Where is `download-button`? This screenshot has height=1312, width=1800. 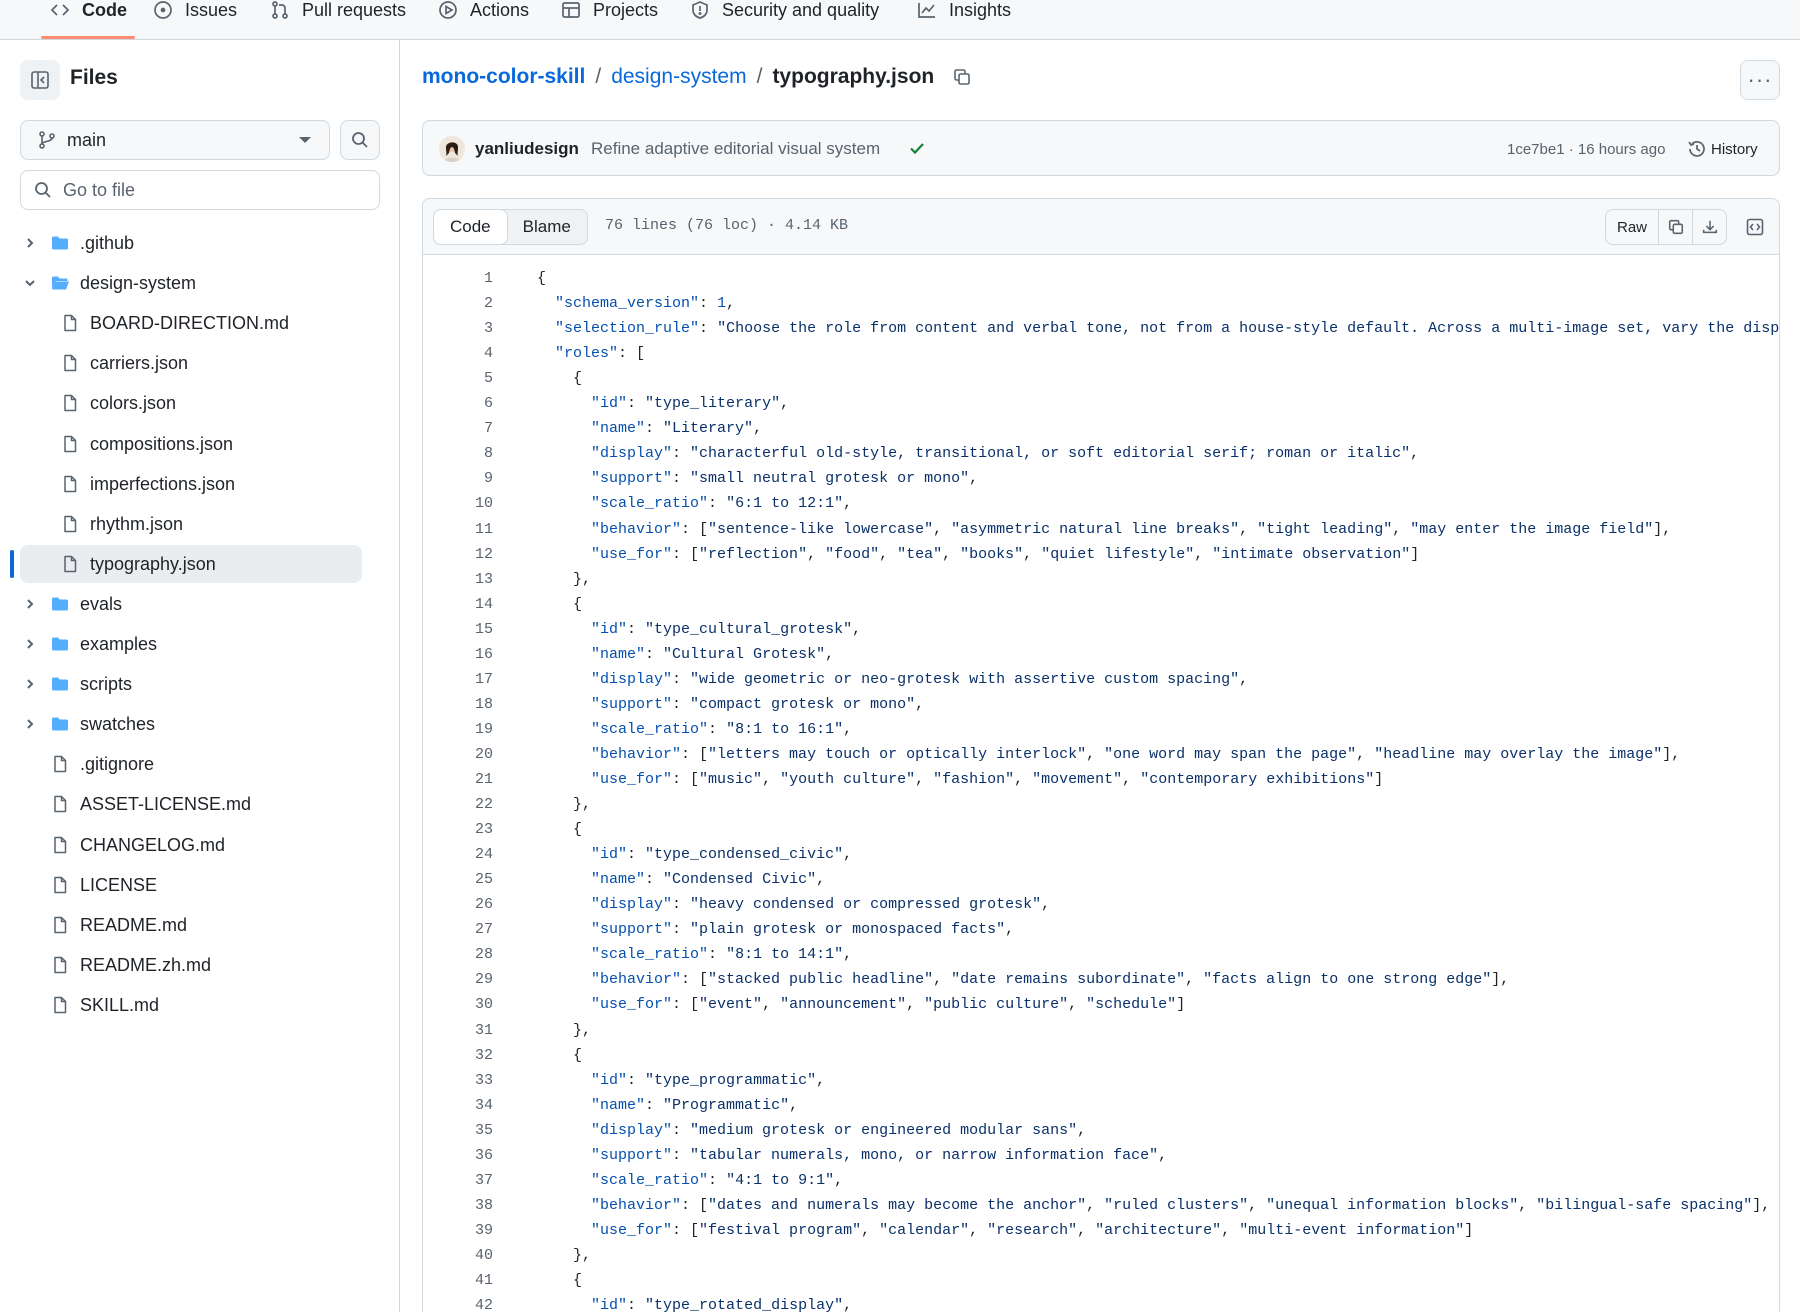
download-button is located at coordinates (1709, 227).